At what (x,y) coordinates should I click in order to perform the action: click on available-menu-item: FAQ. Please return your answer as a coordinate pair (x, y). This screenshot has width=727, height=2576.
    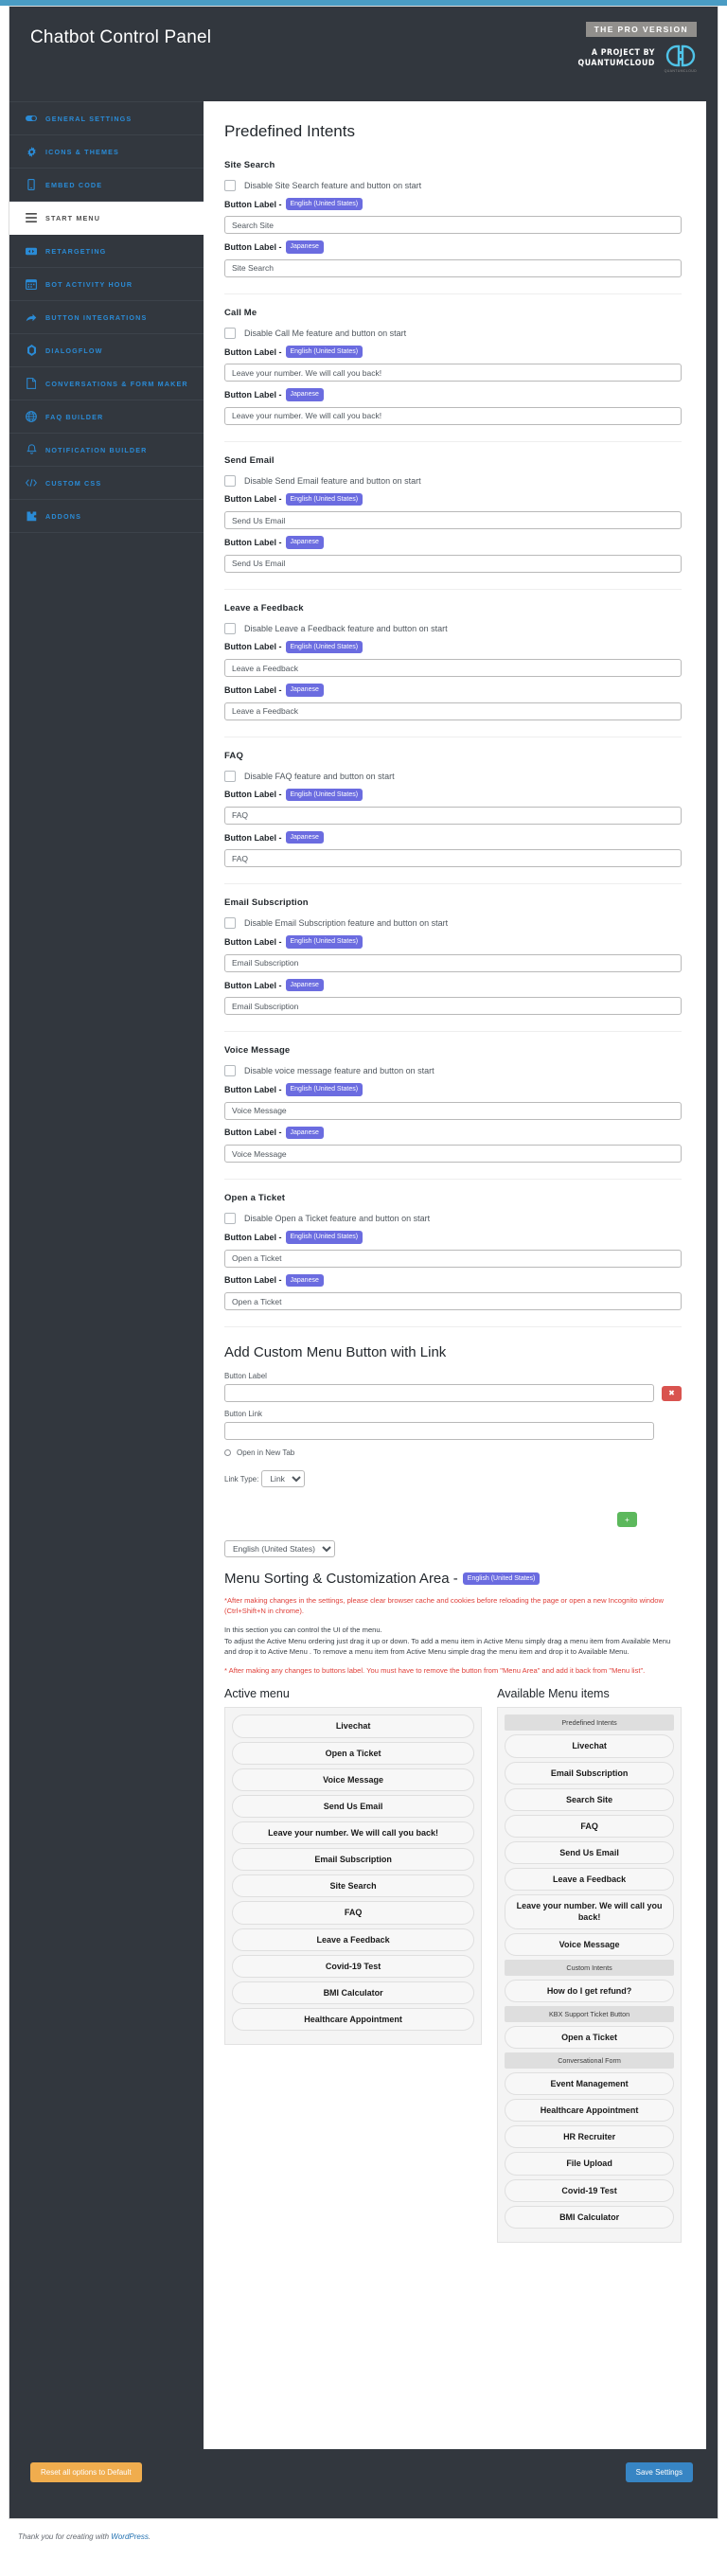
    Looking at the image, I should click on (589, 1826).